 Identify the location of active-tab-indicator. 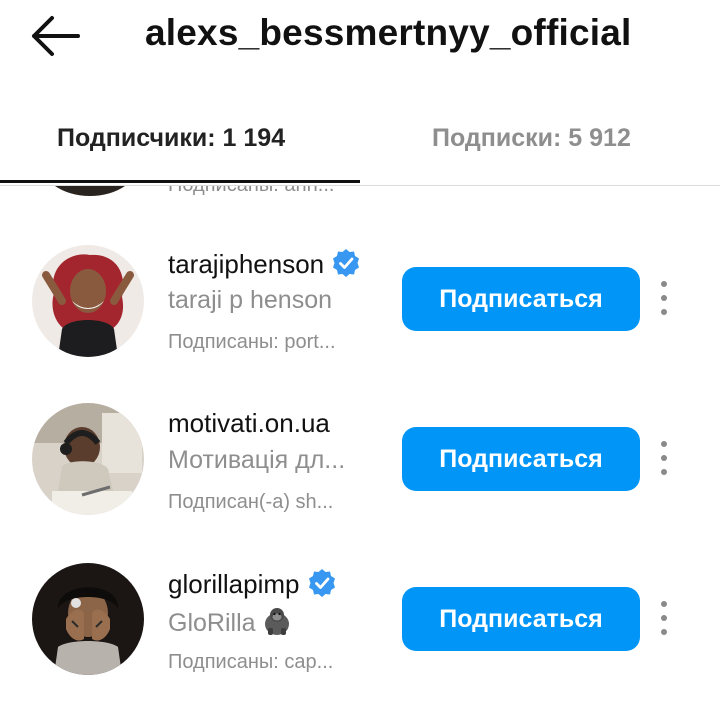
(180, 181).